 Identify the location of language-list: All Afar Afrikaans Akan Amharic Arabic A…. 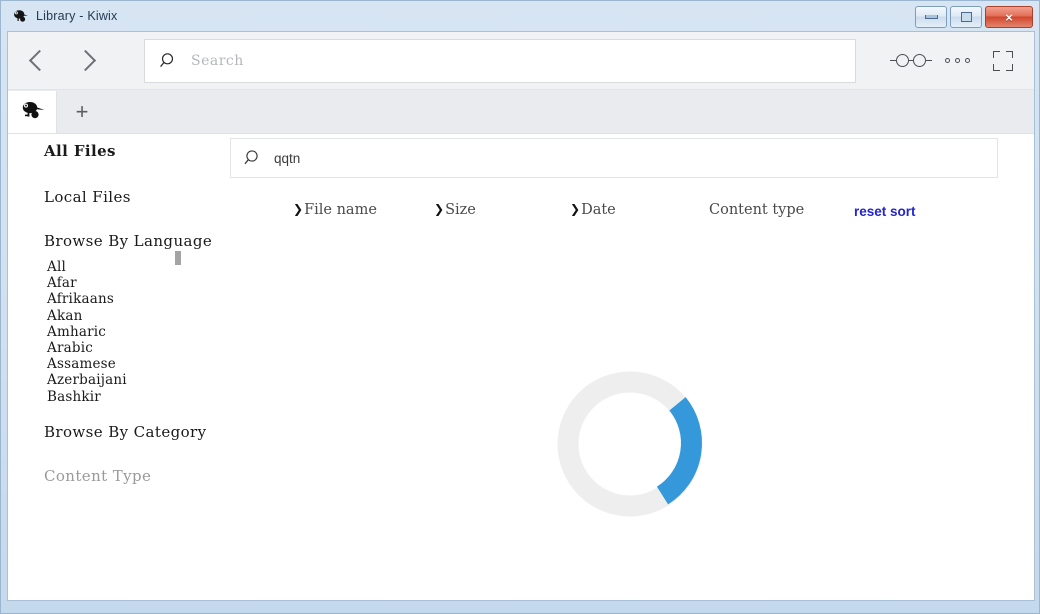
(114, 327).